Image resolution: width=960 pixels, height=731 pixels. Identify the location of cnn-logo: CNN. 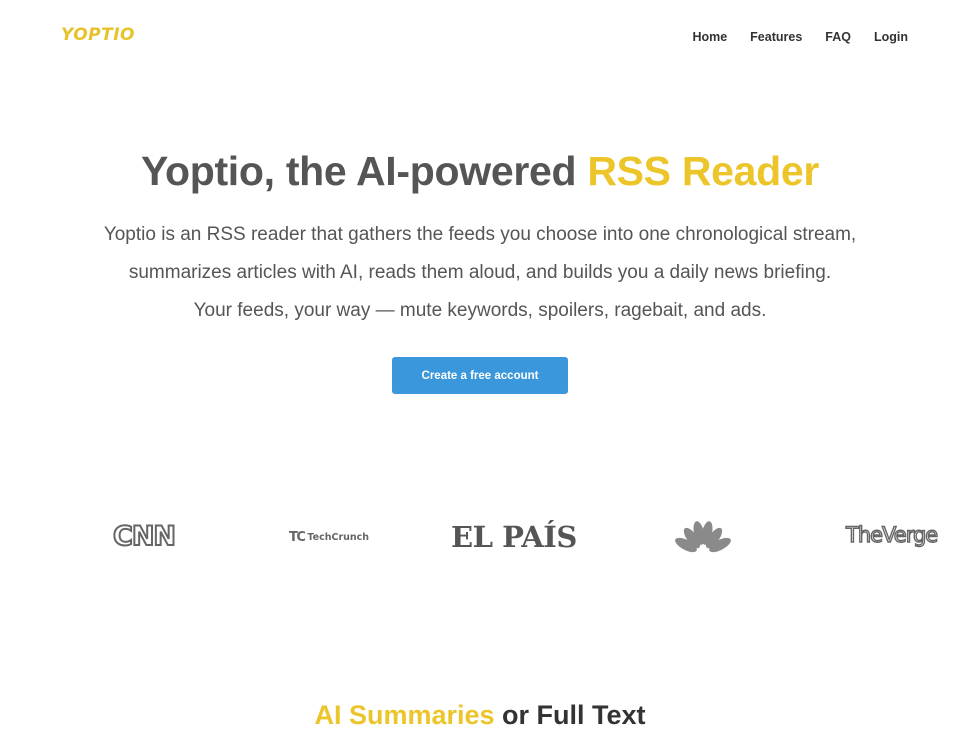
(144, 536).